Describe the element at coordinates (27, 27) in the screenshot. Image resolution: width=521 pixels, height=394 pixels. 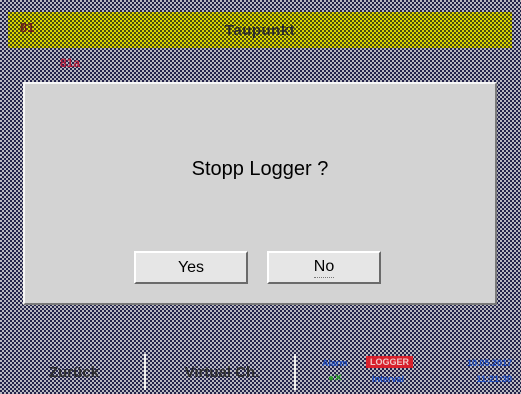
I see `channel-number: 81` at that location.